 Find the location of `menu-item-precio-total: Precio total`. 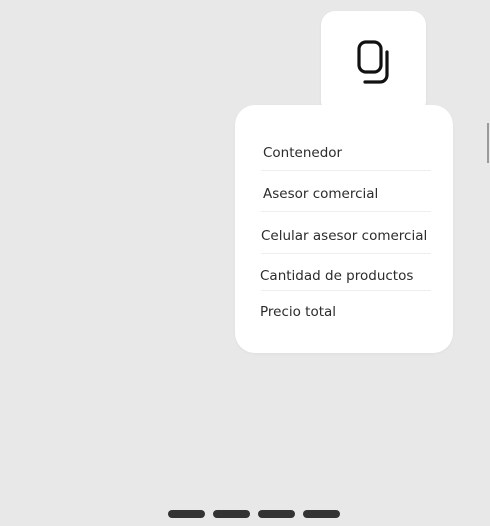

menu-item-precio-total: Precio total is located at coordinates (298, 312).